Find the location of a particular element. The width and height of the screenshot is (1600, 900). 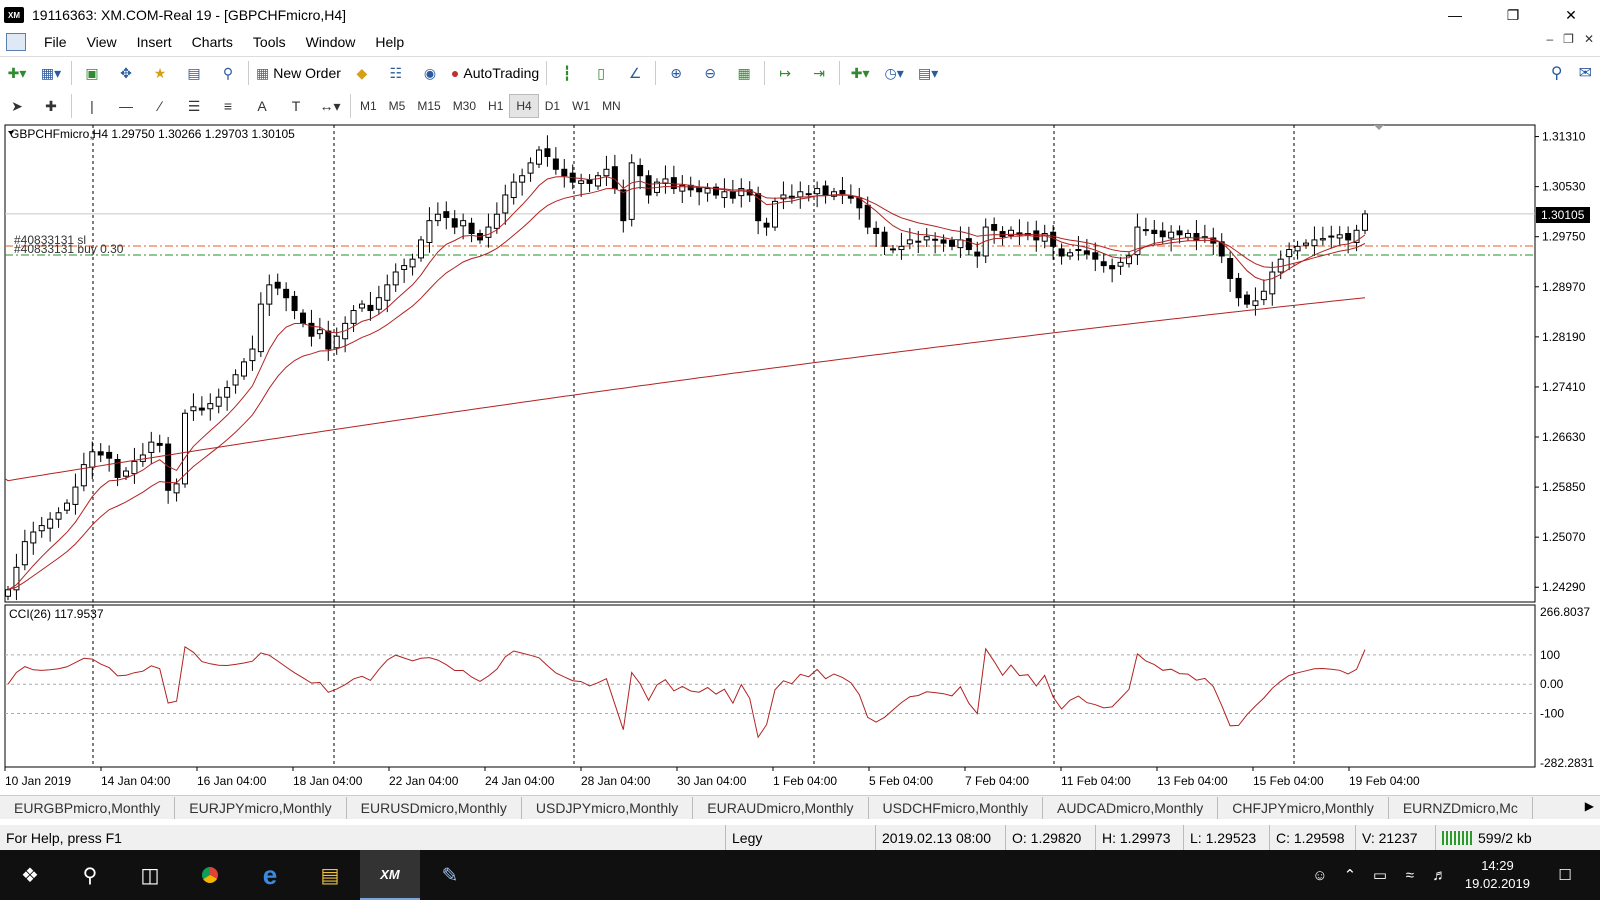

menu-insert: Insert is located at coordinates (154, 42).